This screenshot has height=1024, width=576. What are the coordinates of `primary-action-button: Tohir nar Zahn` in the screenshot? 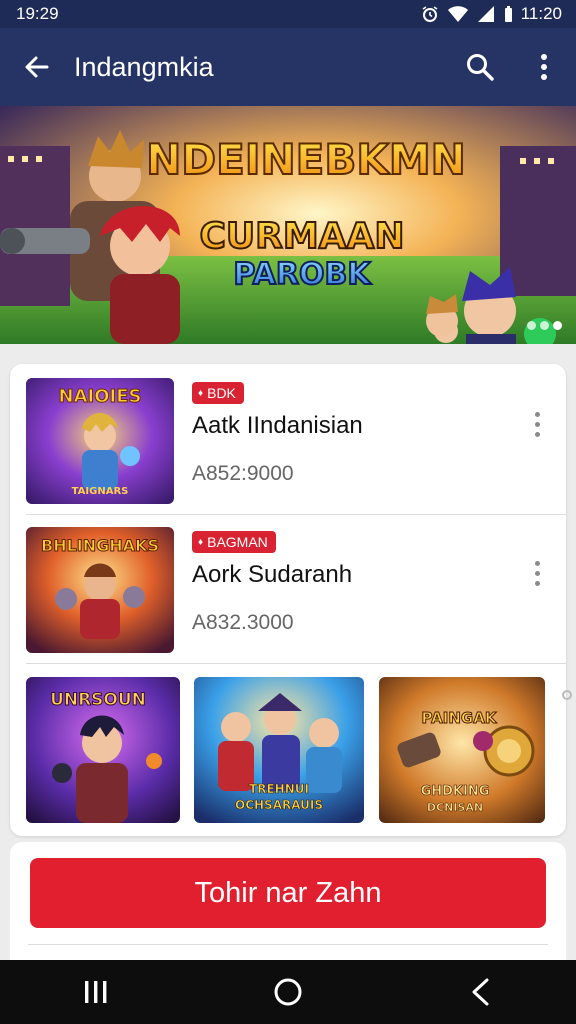 It's located at (288, 893).